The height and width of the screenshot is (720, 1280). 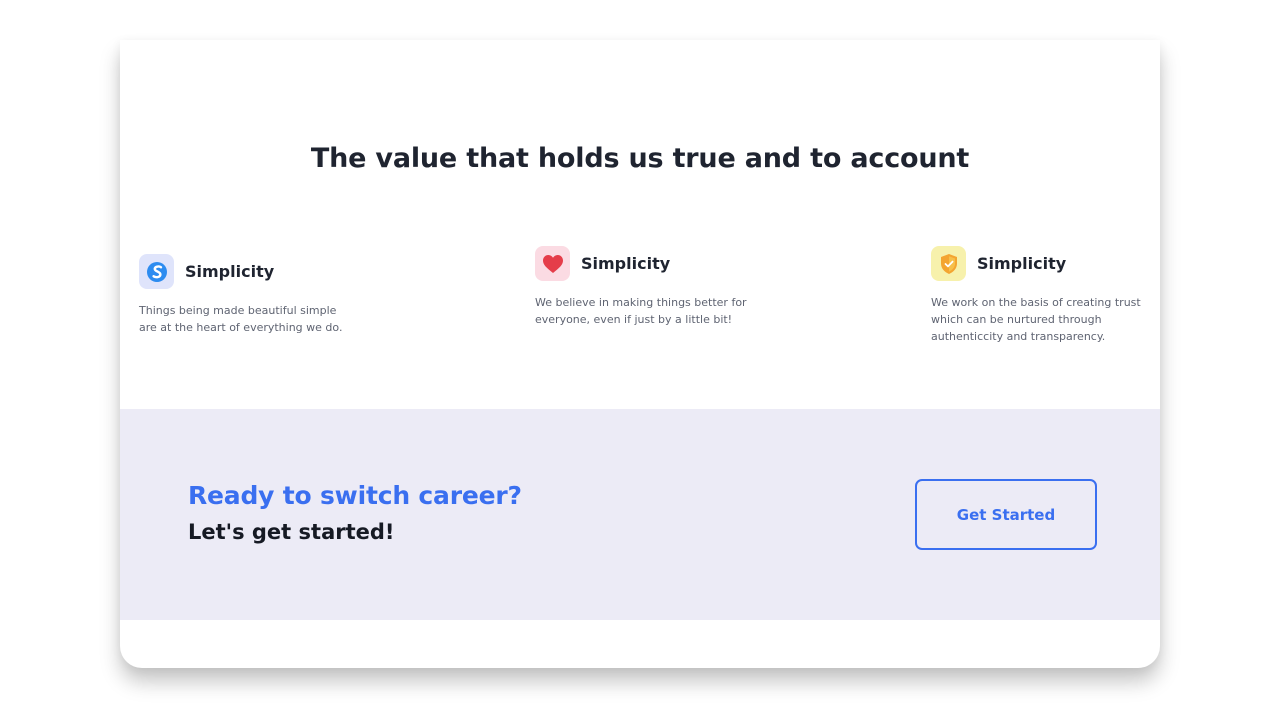 I want to click on simplicity-logo-icon, so click(x=156, y=271).